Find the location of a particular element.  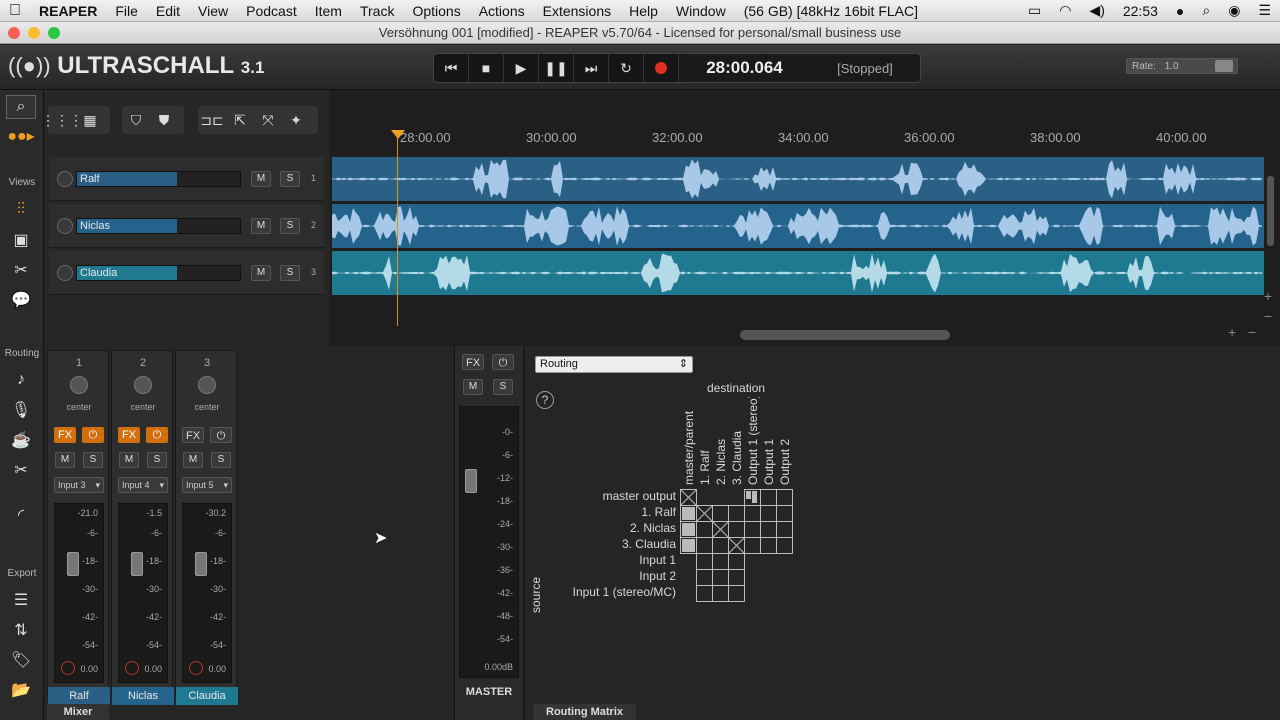

zoom-in-icon: + is located at coordinates (1268, 296).